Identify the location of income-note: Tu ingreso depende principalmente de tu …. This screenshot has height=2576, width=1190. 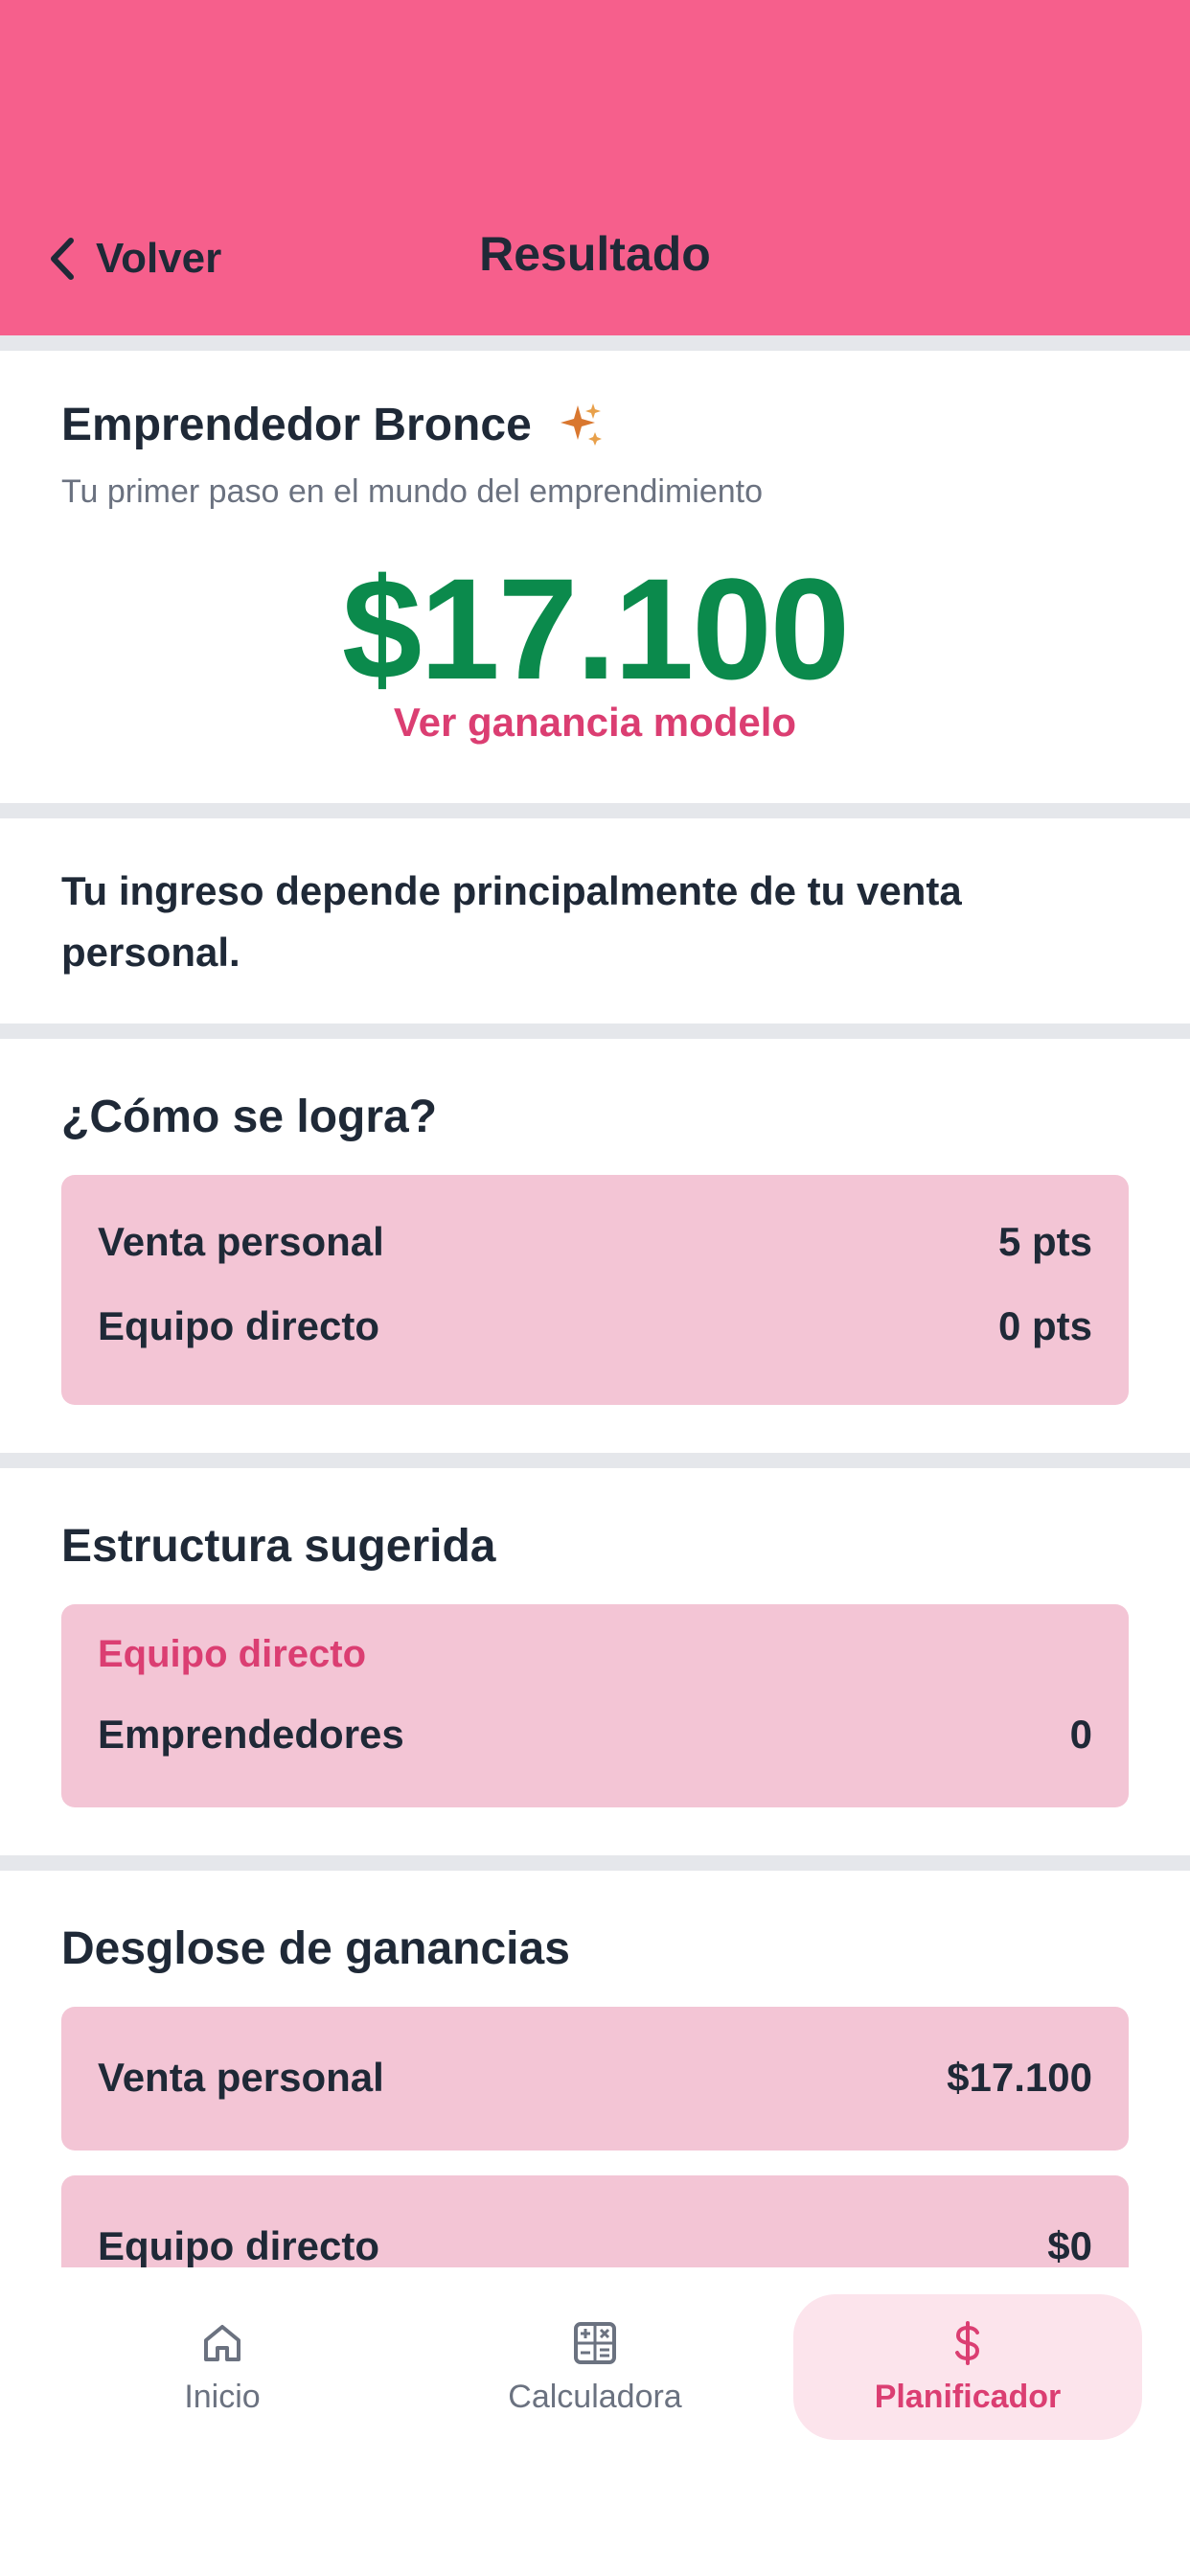
(512, 922).